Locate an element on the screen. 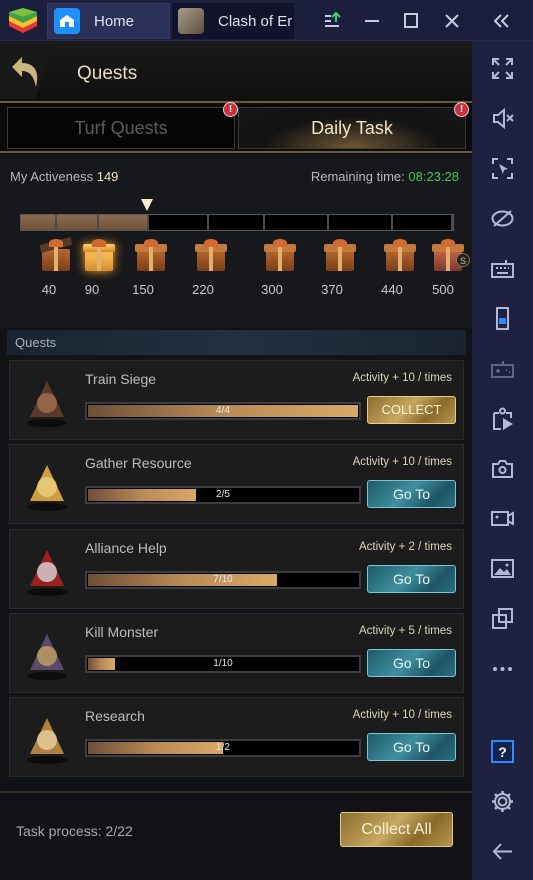 The image size is (533, 880). quest-progress-bar: 7/10 is located at coordinates (223, 579).